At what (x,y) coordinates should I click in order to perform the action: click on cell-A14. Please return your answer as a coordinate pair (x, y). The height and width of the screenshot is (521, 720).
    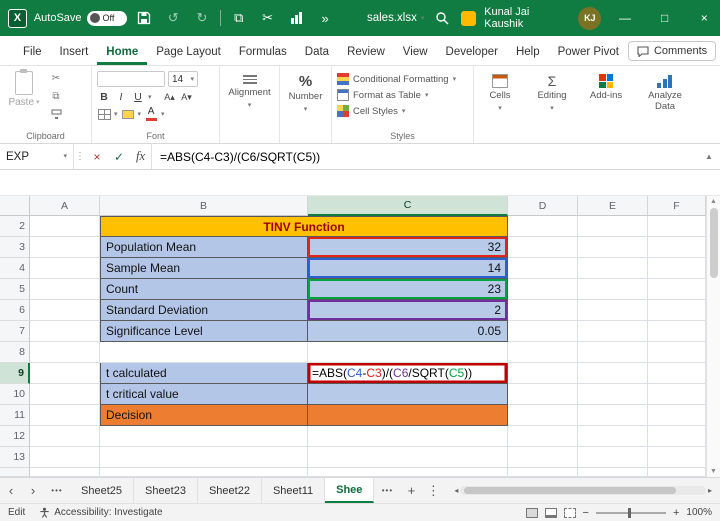
    Looking at the image, I should click on (65, 472).